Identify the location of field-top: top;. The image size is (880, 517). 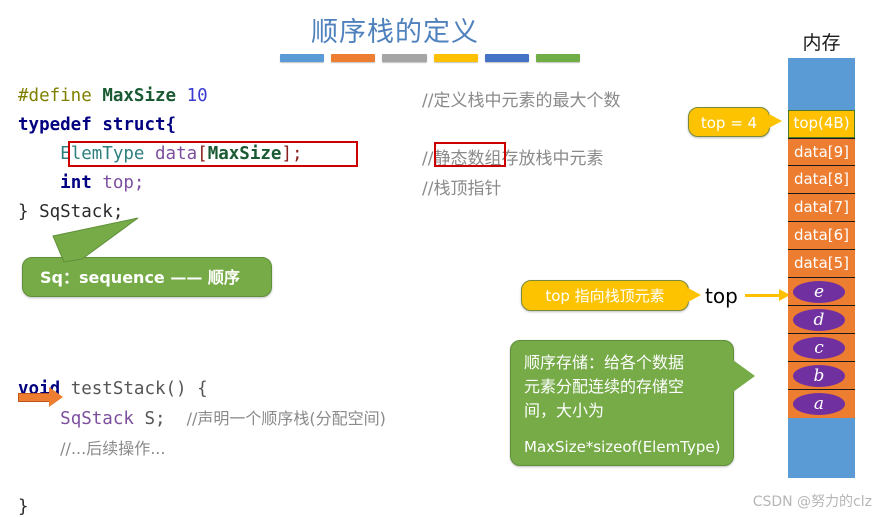
(123, 183).